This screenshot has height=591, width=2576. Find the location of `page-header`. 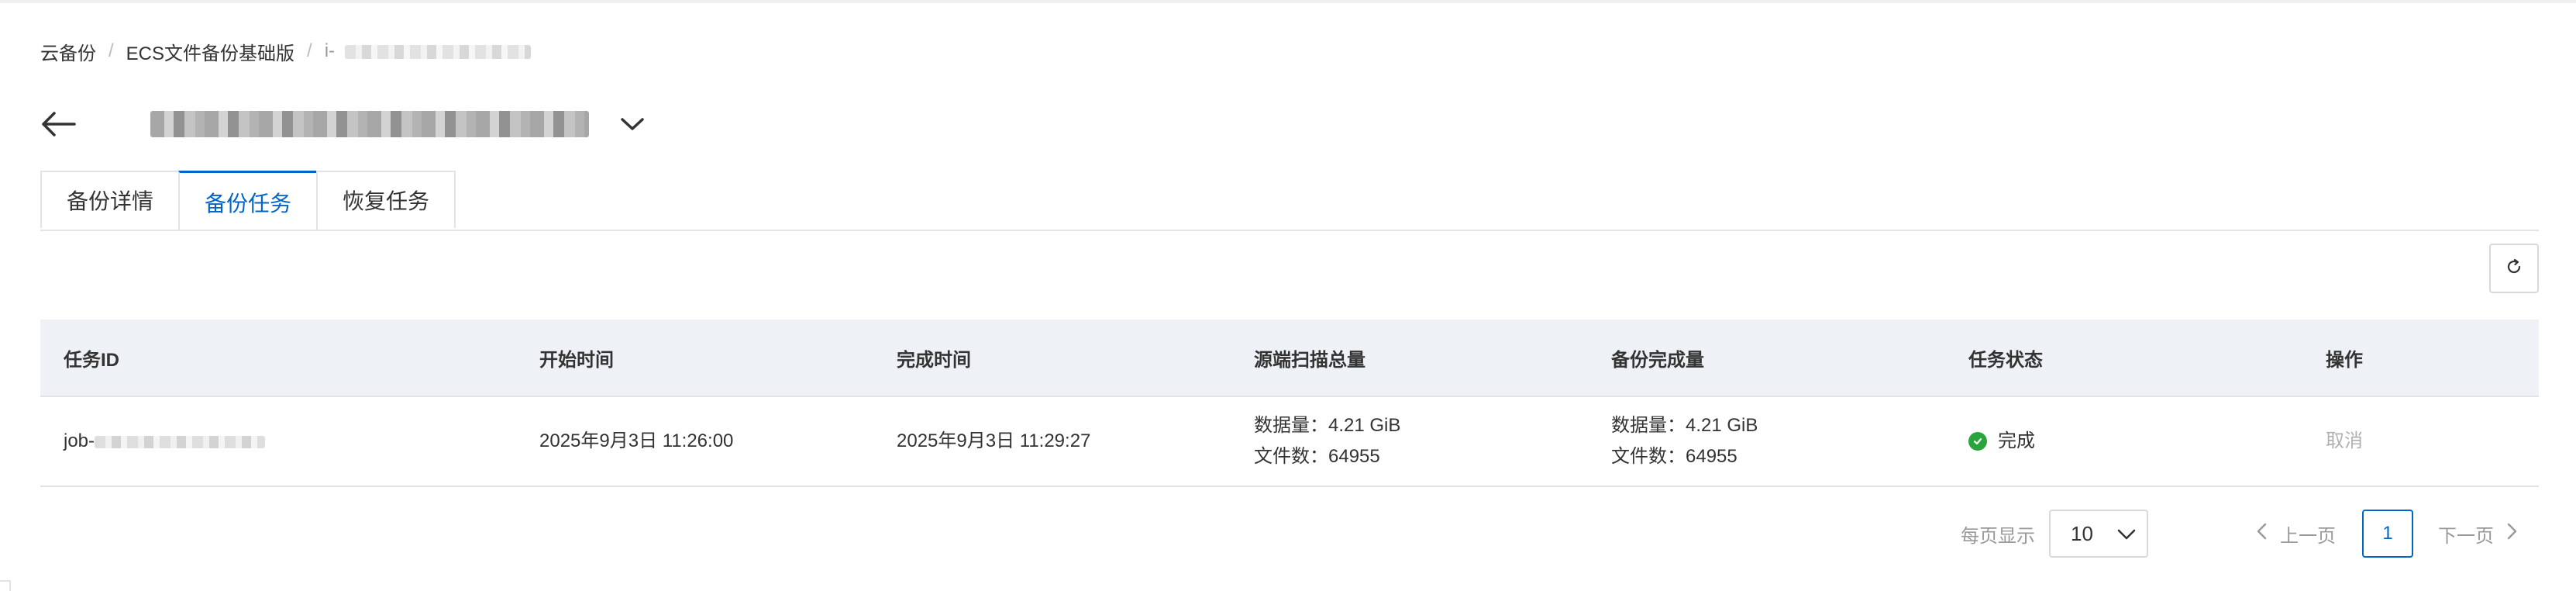

page-header is located at coordinates (344, 124).